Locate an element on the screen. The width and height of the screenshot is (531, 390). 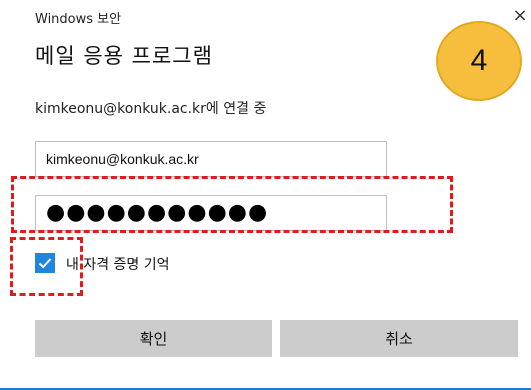
checkmark-icon is located at coordinates (45, 263).